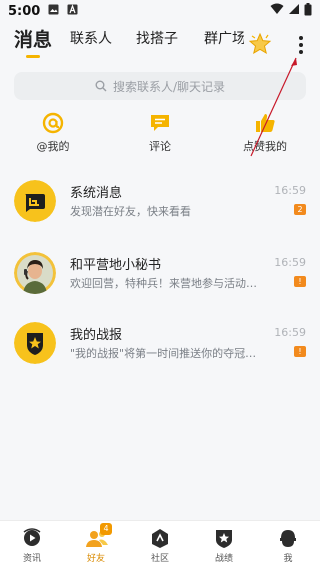  I want to click on tab-find-partner: 找搭子, so click(157, 38).